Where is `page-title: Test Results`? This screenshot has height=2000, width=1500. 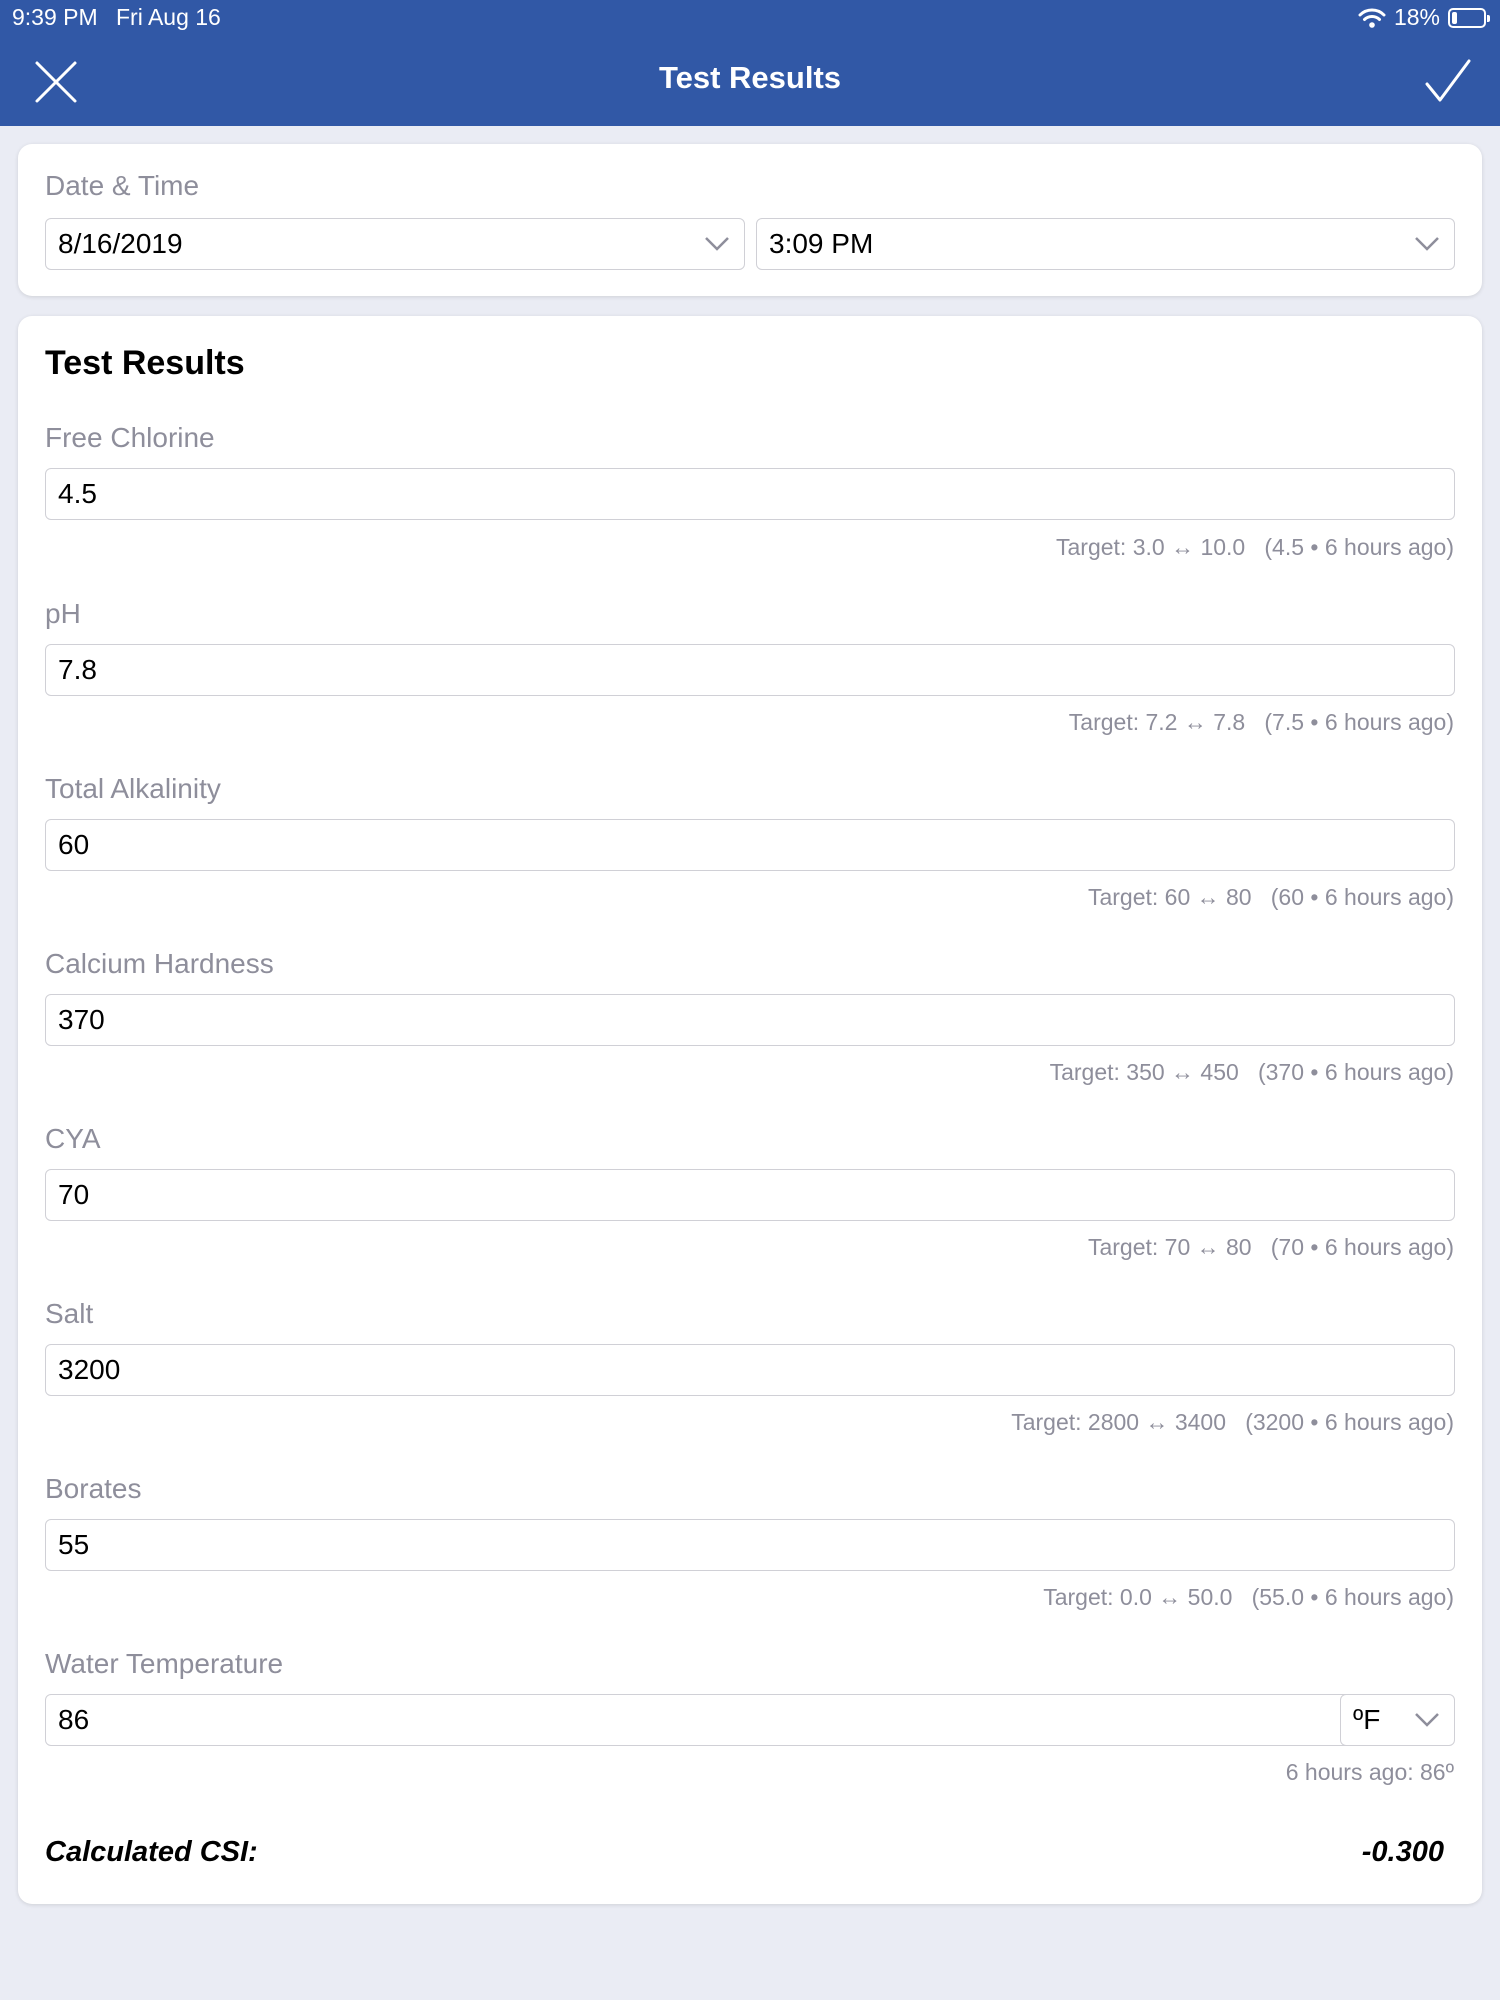
page-title: Test Results is located at coordinates (750, 77).